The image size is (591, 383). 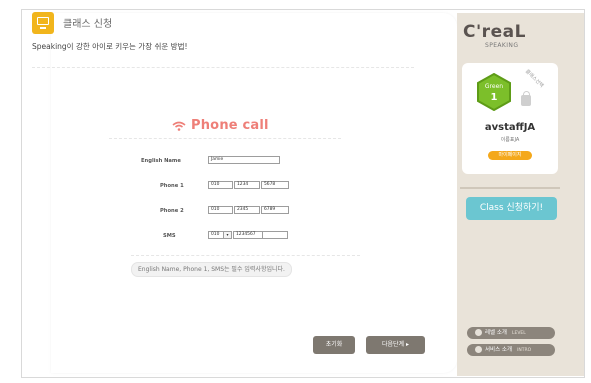 I want to click on phone2-label: Phone 2, so click(x=172, y=211).